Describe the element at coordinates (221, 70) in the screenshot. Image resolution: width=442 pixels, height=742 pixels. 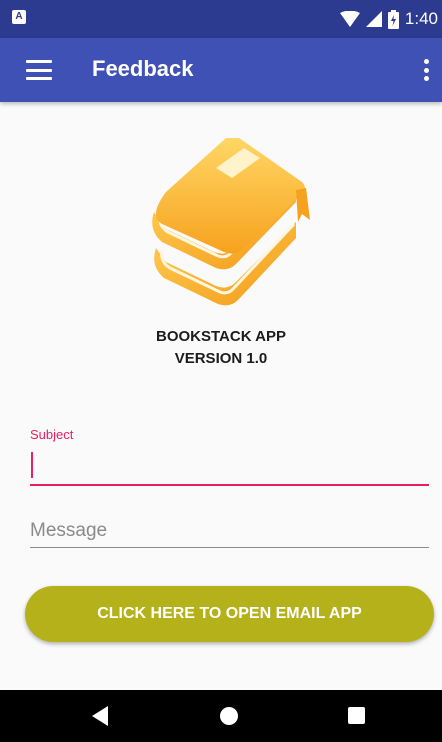
I see `app-bar: Feedback` at that location.